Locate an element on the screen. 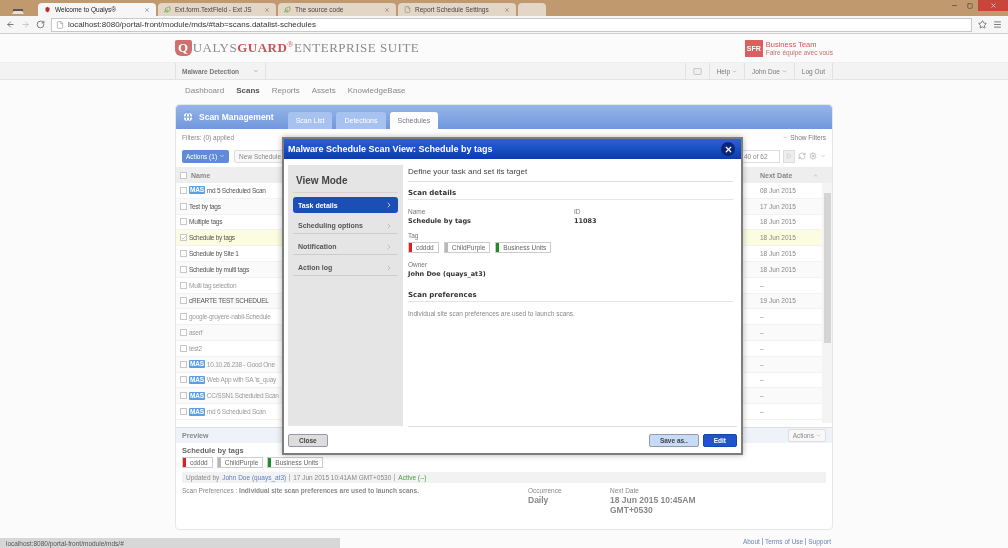  select-all-checkbox is located at coordinates (183, 175).